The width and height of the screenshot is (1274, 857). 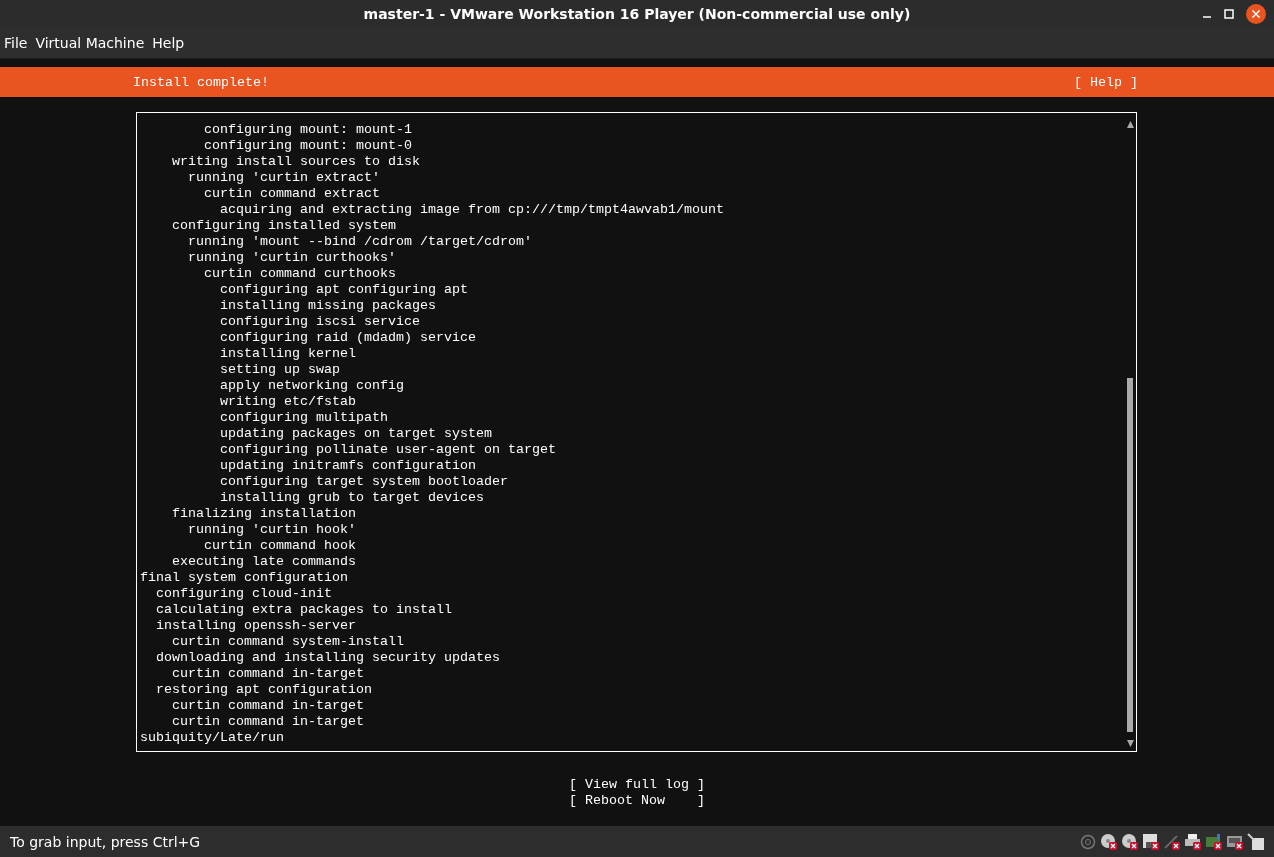 I want to click on log-line: restoring apt configuration, so click(x=264, y=690).